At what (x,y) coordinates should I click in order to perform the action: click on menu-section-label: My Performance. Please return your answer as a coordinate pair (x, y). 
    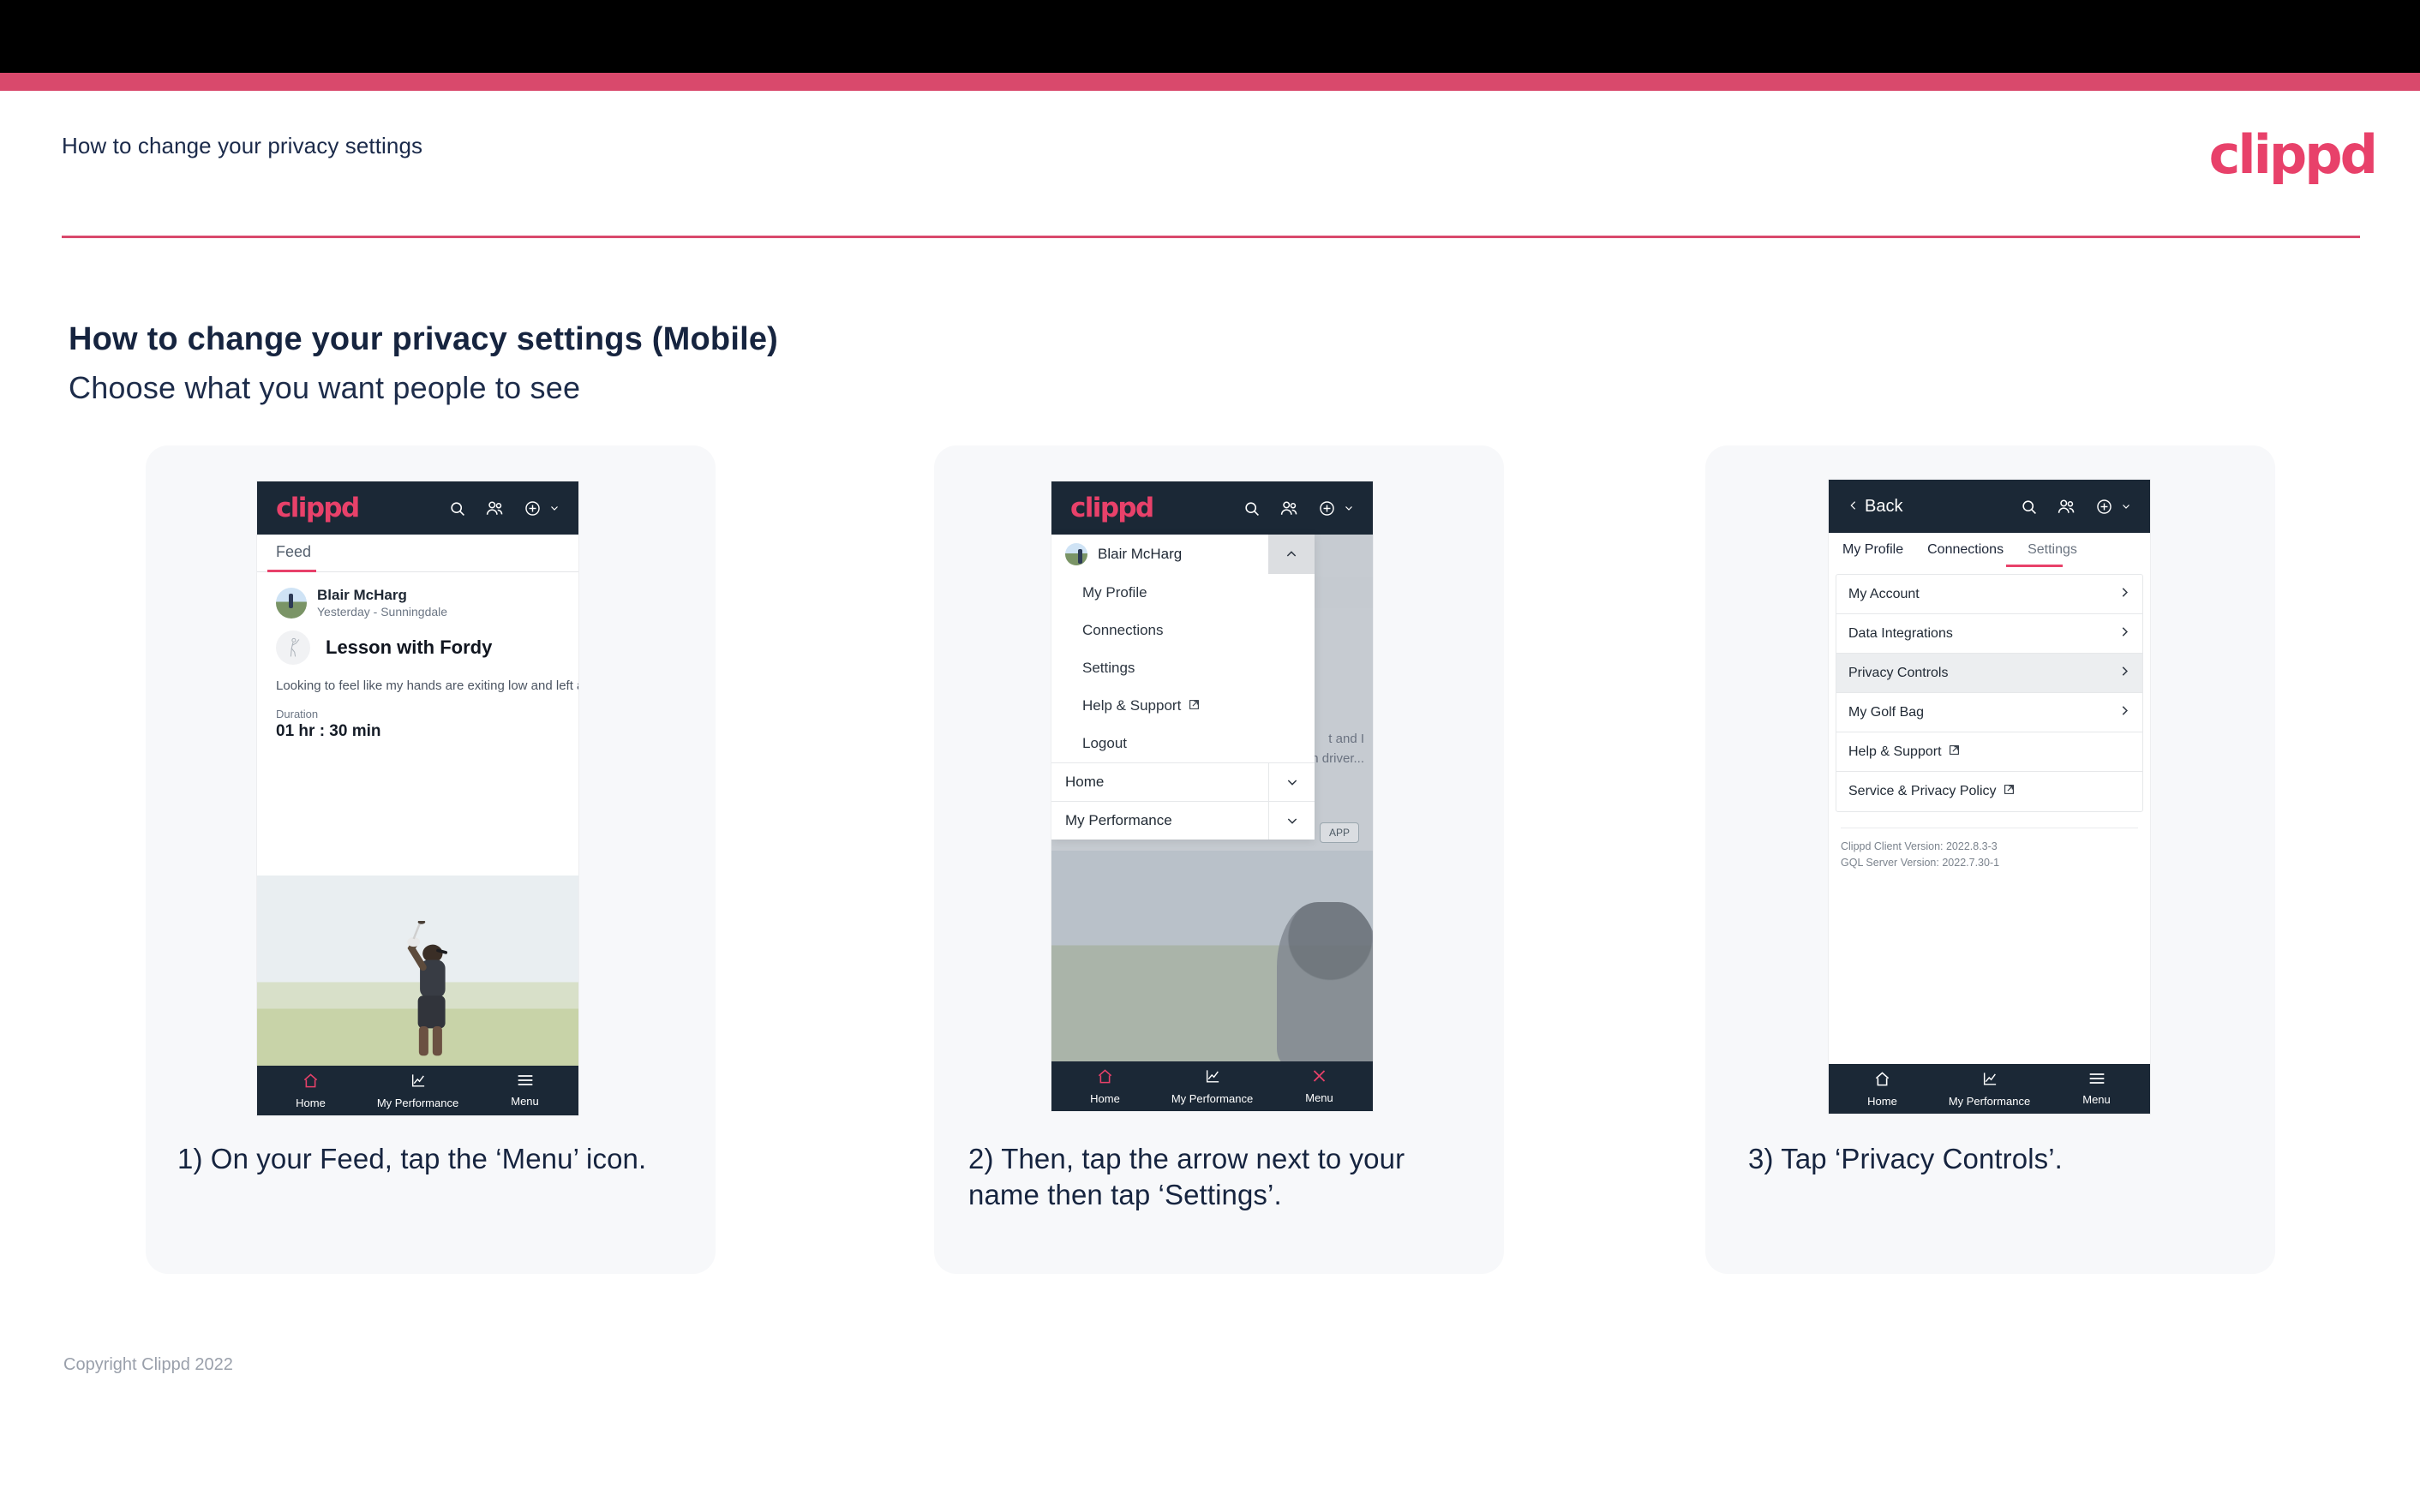
    Looking at the image, I should click on (1118, 820).